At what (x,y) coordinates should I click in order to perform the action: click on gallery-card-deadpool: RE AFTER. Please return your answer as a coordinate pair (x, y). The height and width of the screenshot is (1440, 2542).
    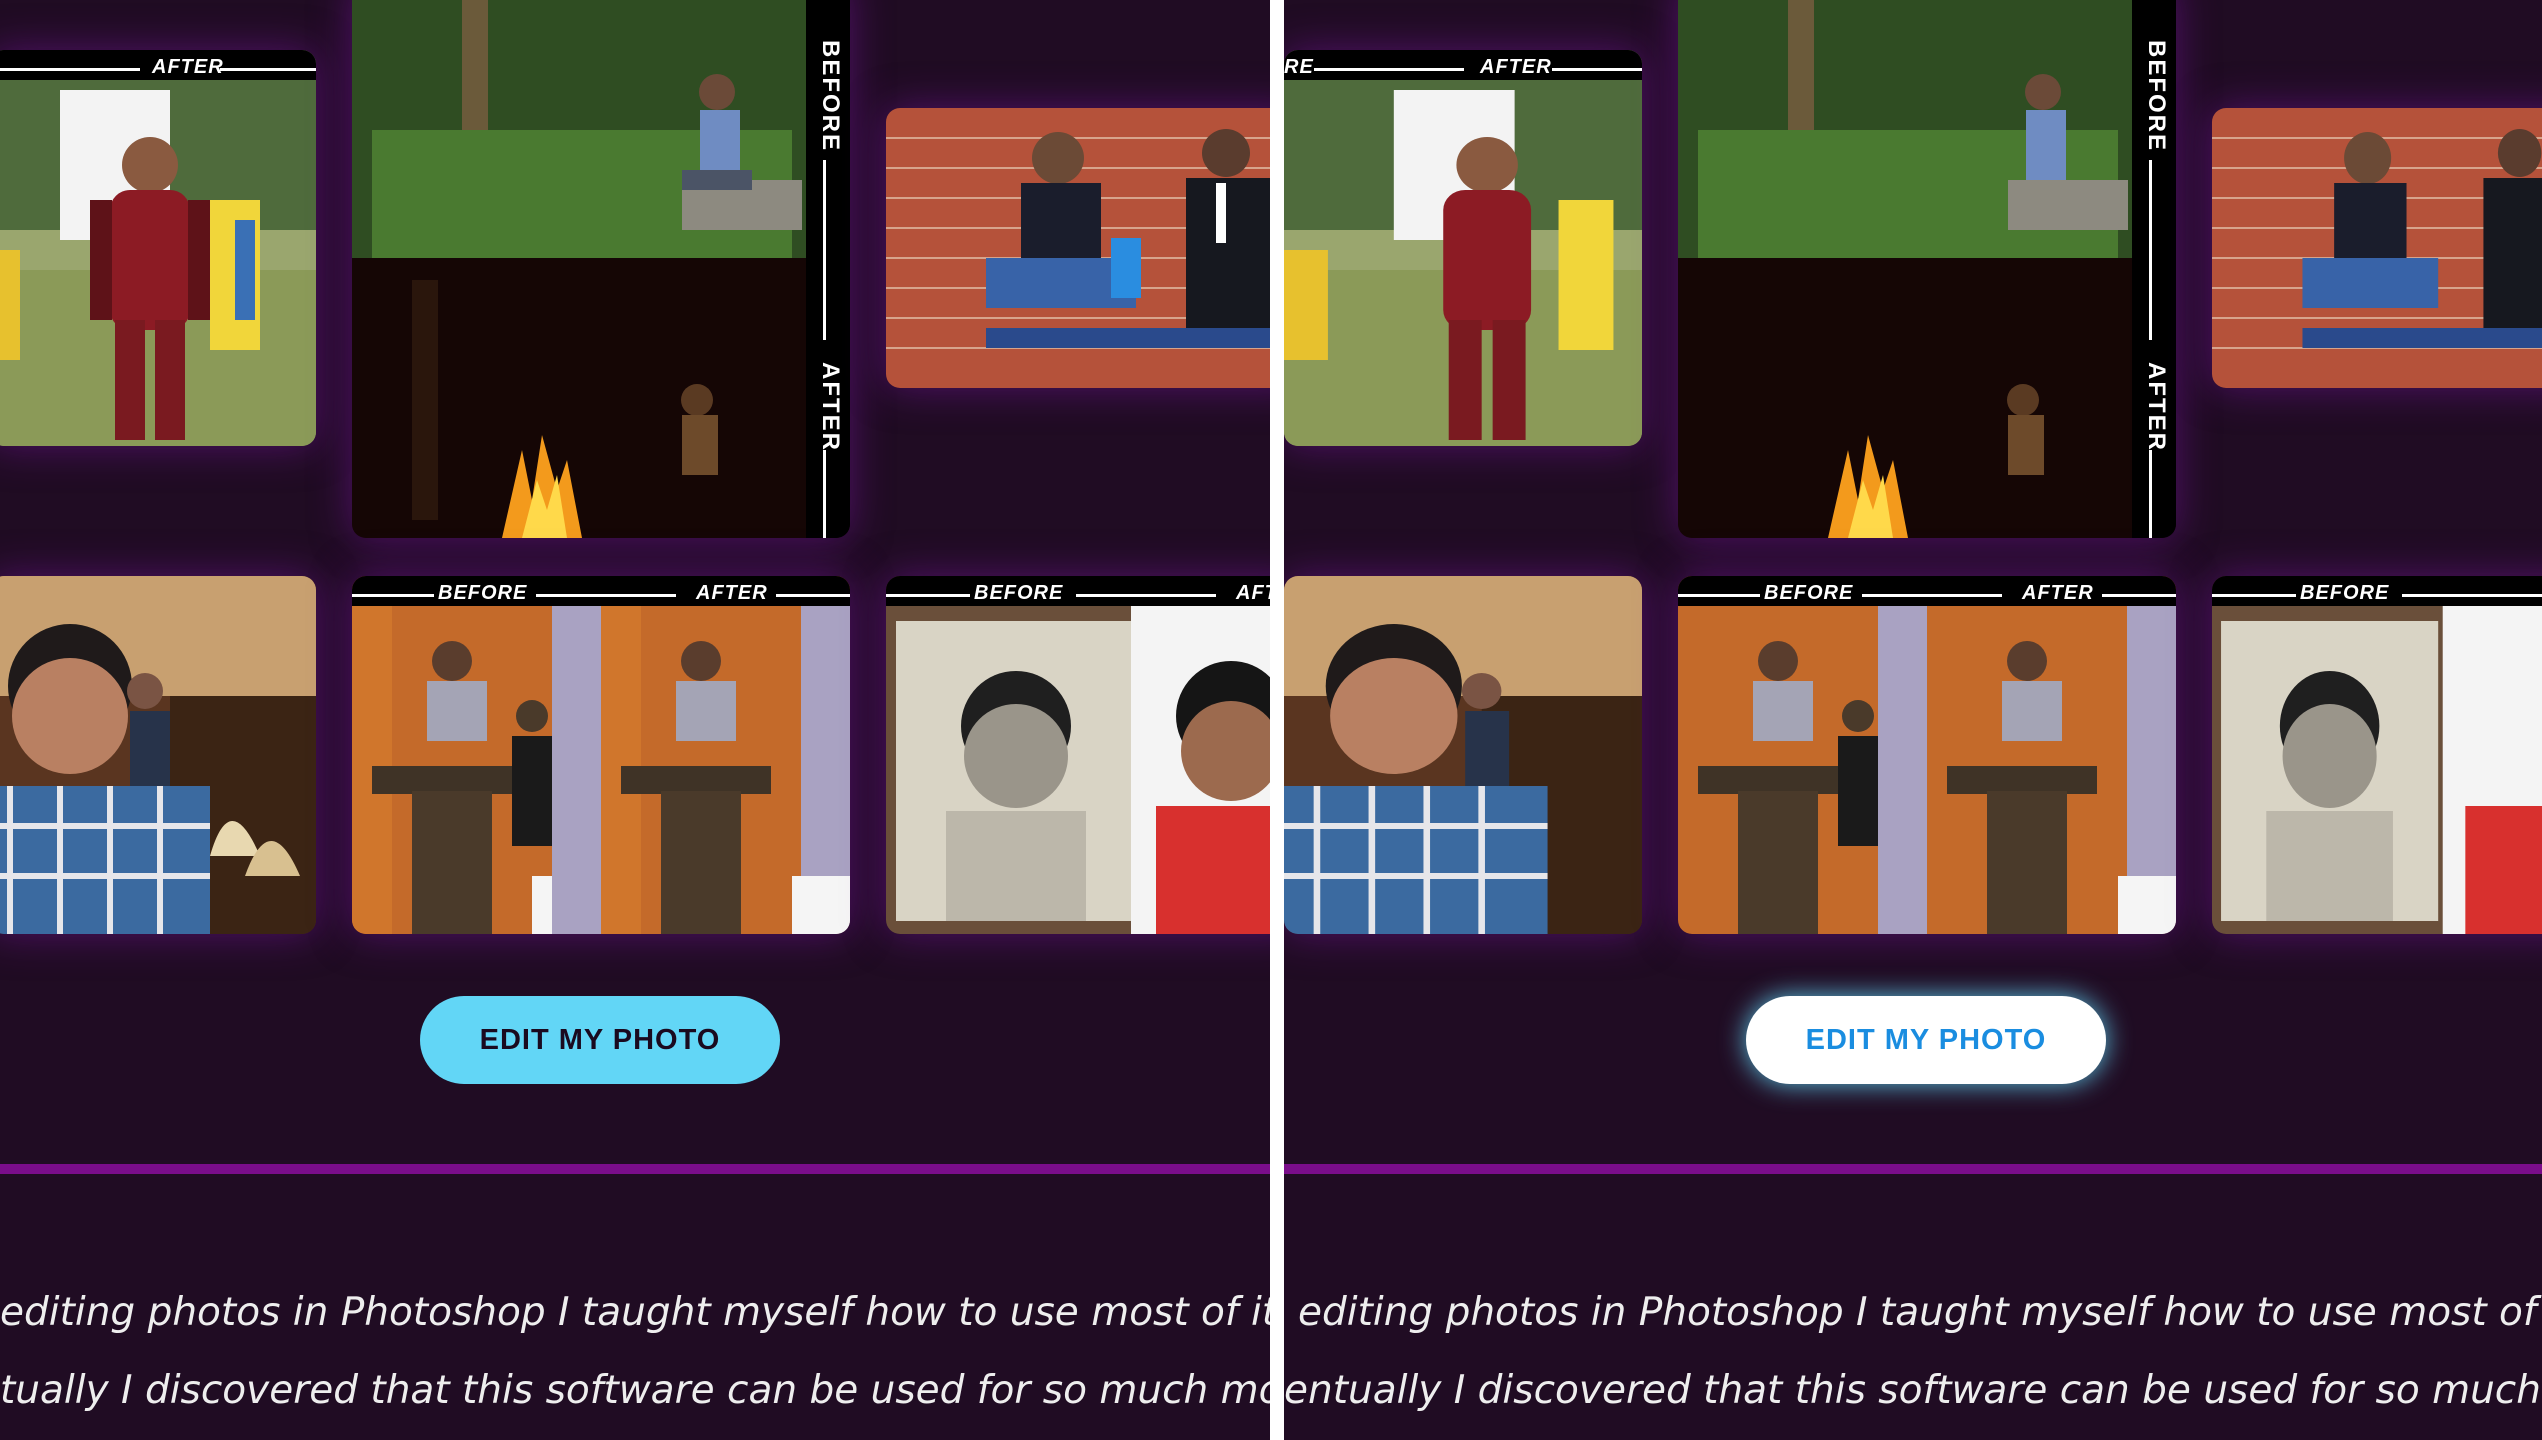
    Looking at the image, I should click on (1463, 248).